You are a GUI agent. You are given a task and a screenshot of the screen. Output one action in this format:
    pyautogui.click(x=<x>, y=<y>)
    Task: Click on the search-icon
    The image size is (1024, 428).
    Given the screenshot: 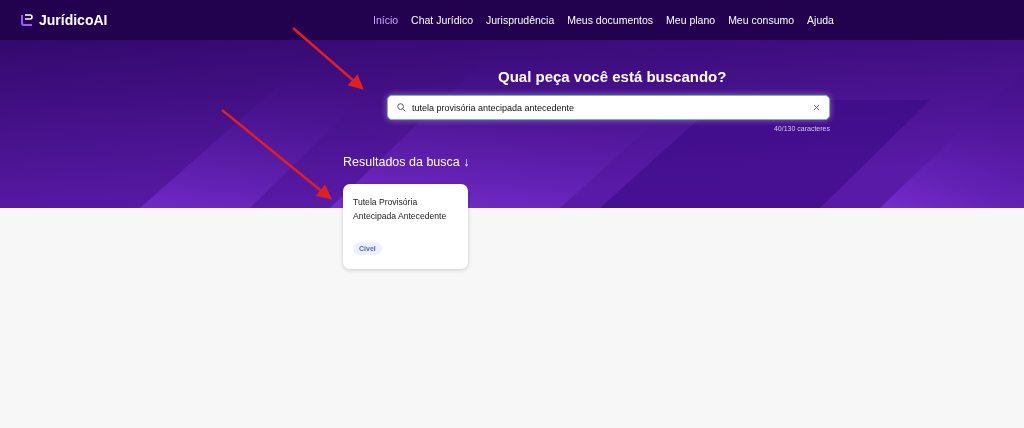 What is the action you would take?
    pyautogui.click(x=401, y=107)
    